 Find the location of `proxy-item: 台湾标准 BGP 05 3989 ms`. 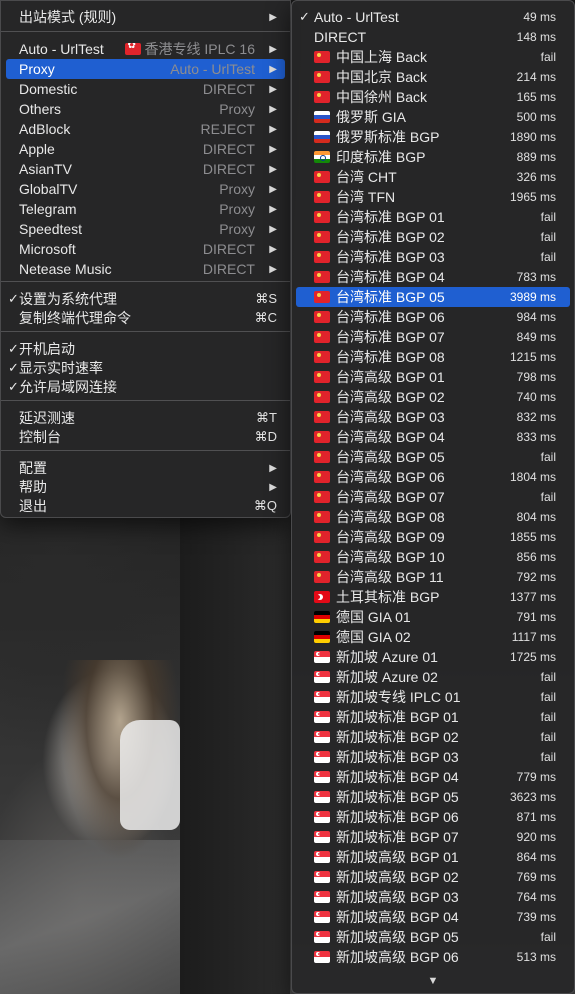

proxy-item: 台湾标准 BGP 05 3989 ms is located at coordinates (433, 297).